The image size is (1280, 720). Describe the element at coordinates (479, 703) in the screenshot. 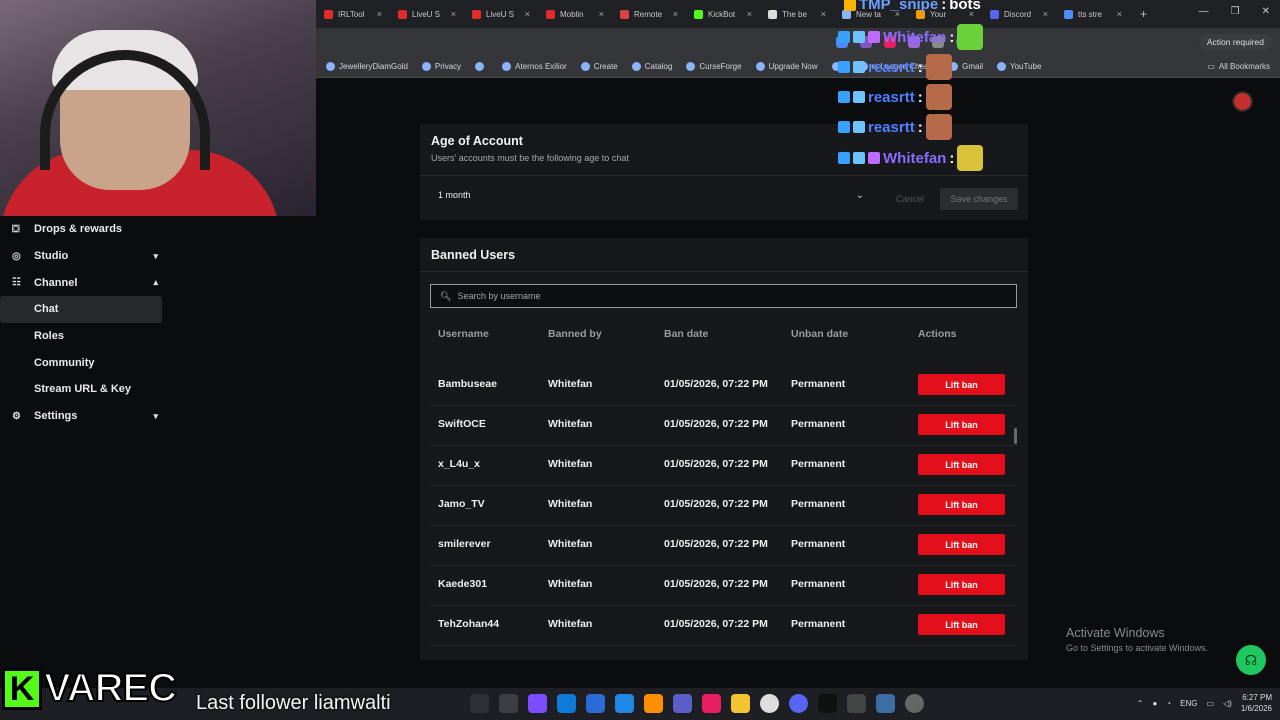

I see `search-icon` at that location.